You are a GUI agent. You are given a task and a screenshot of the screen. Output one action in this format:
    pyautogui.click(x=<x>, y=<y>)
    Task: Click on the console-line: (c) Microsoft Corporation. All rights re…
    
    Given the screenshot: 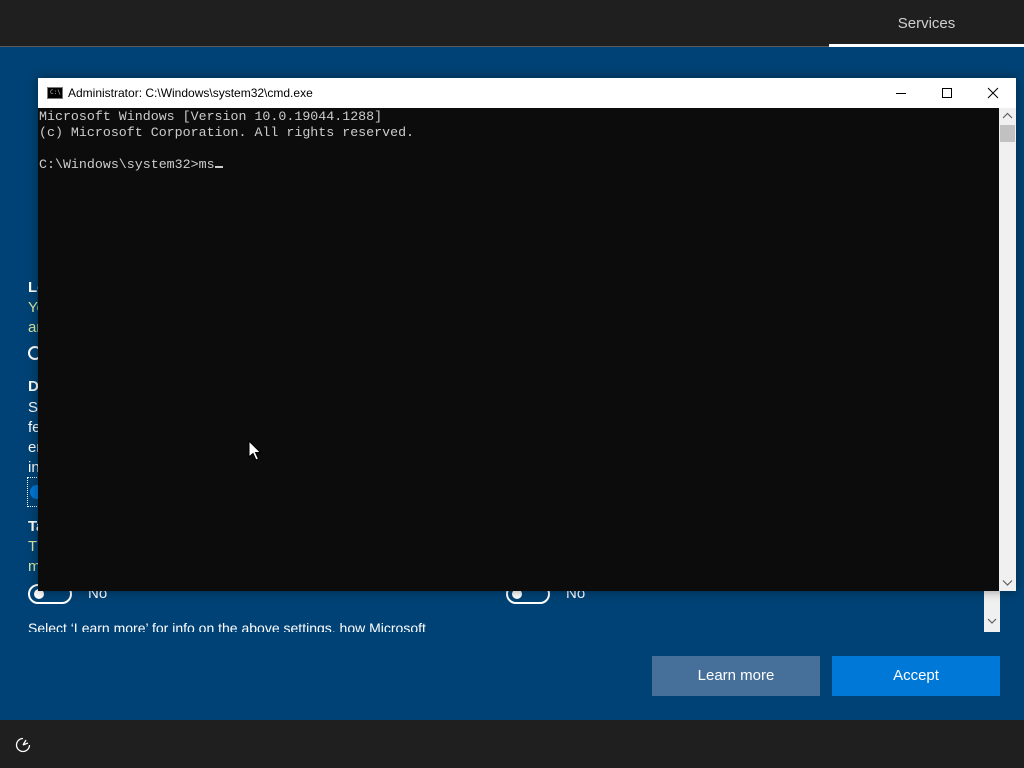 What is the action you would take?
    pyautogui.click(x=227, y=132)
    